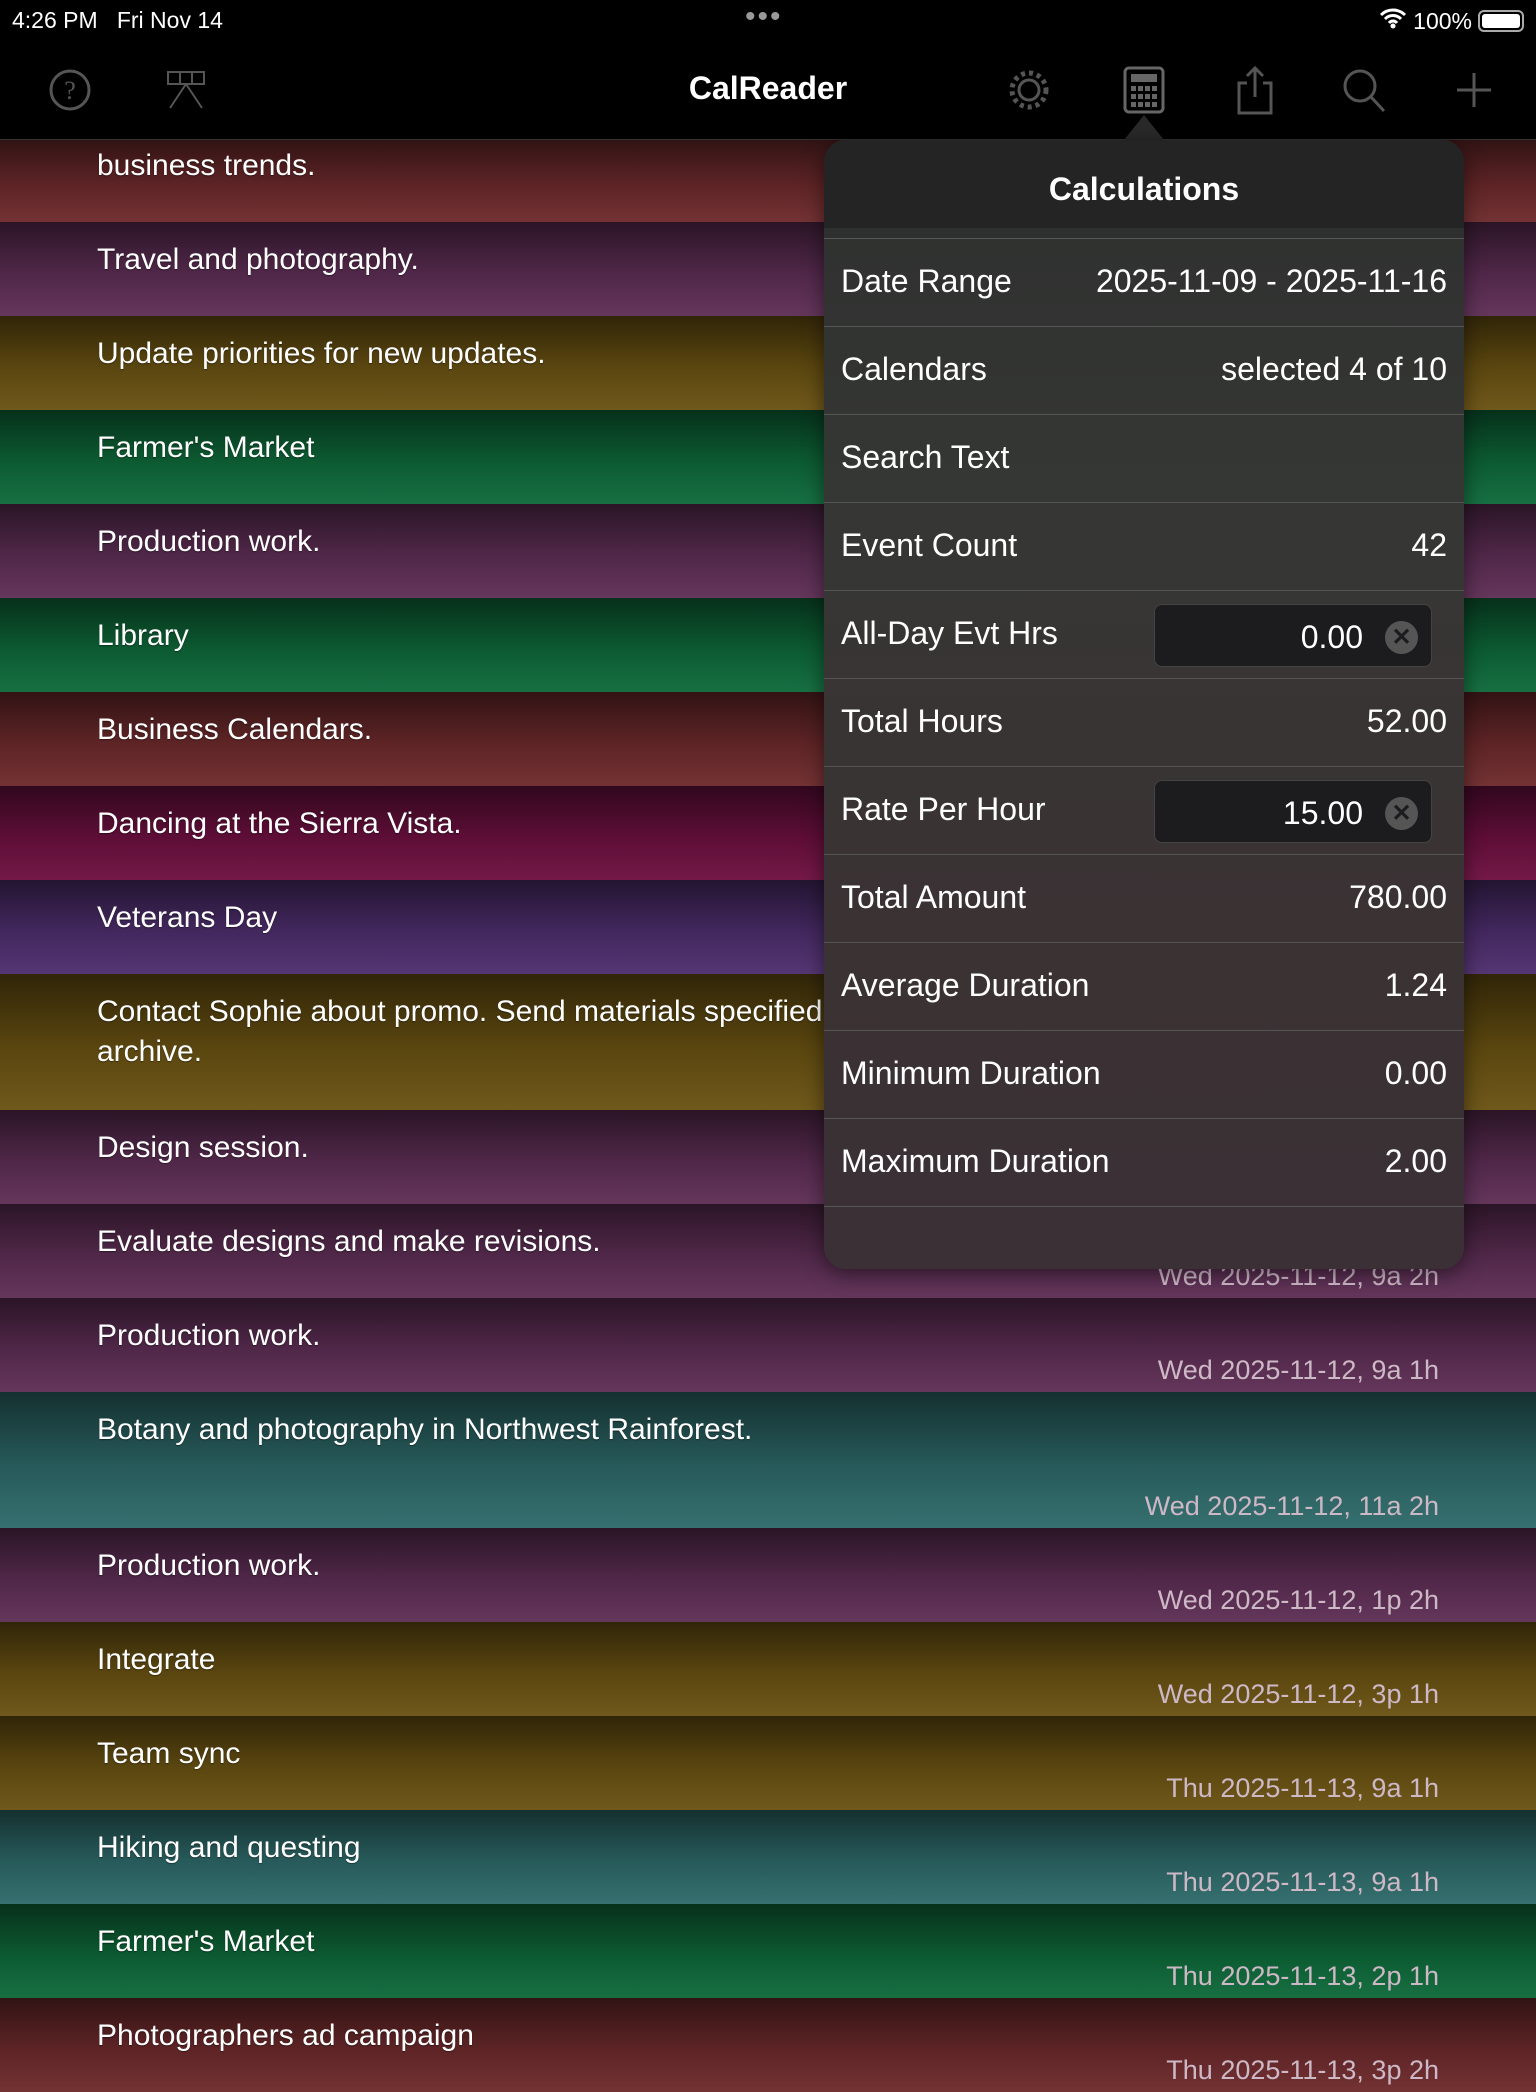 This screenshot has height=2092, width=1536. Describe the element at coordinates (1144, 986) in the screenshot. I see `calc-row-average-duration: Average Duration 1.24` at that location.